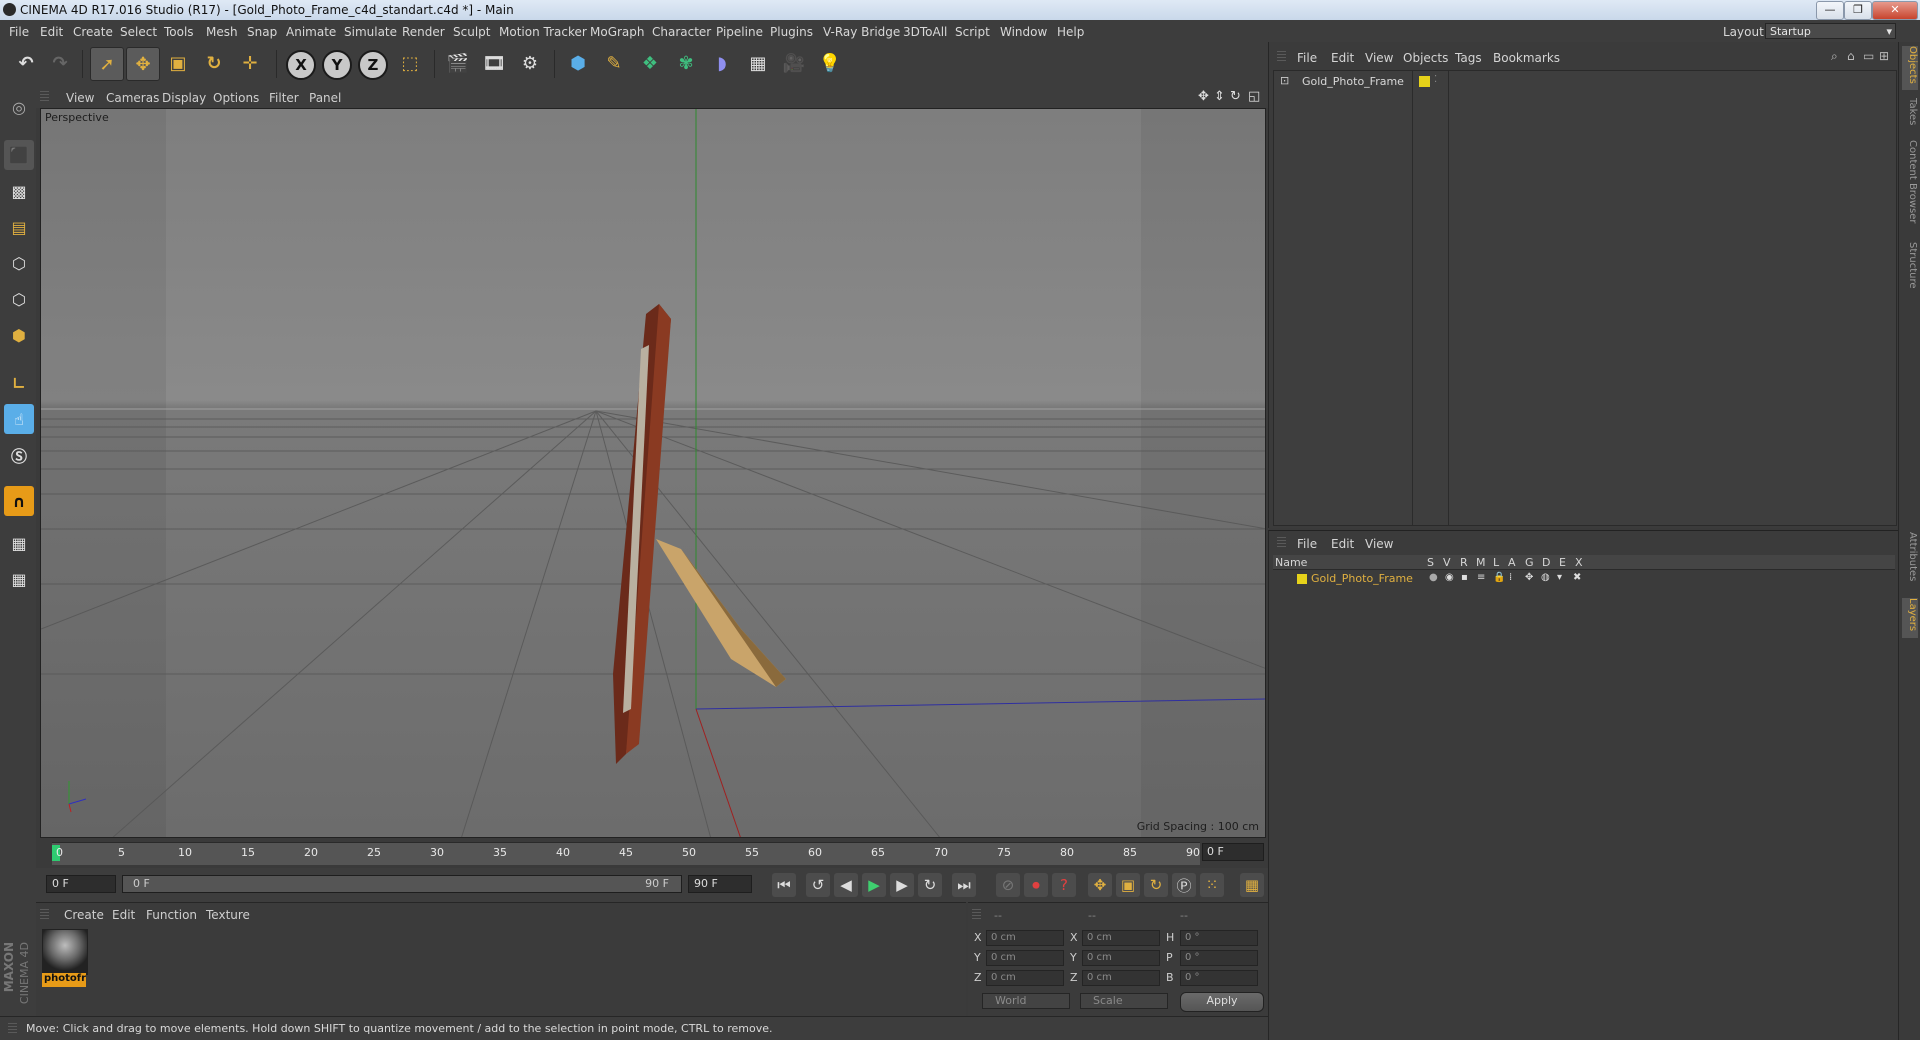 The width and height of the screenshot is (1920, 1040). What do you see at coordinates (1425, 58) in the screenshot?
I see `objects-menu-objects: Objects` at bounding box center [1425, 58].